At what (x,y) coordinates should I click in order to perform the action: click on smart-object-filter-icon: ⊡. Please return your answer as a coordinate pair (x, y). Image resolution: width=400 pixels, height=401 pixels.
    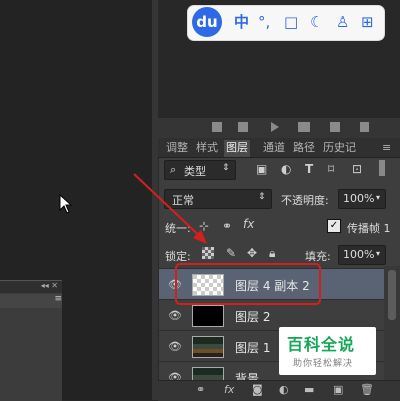
    Looking at the image, I should click on (357, 169).